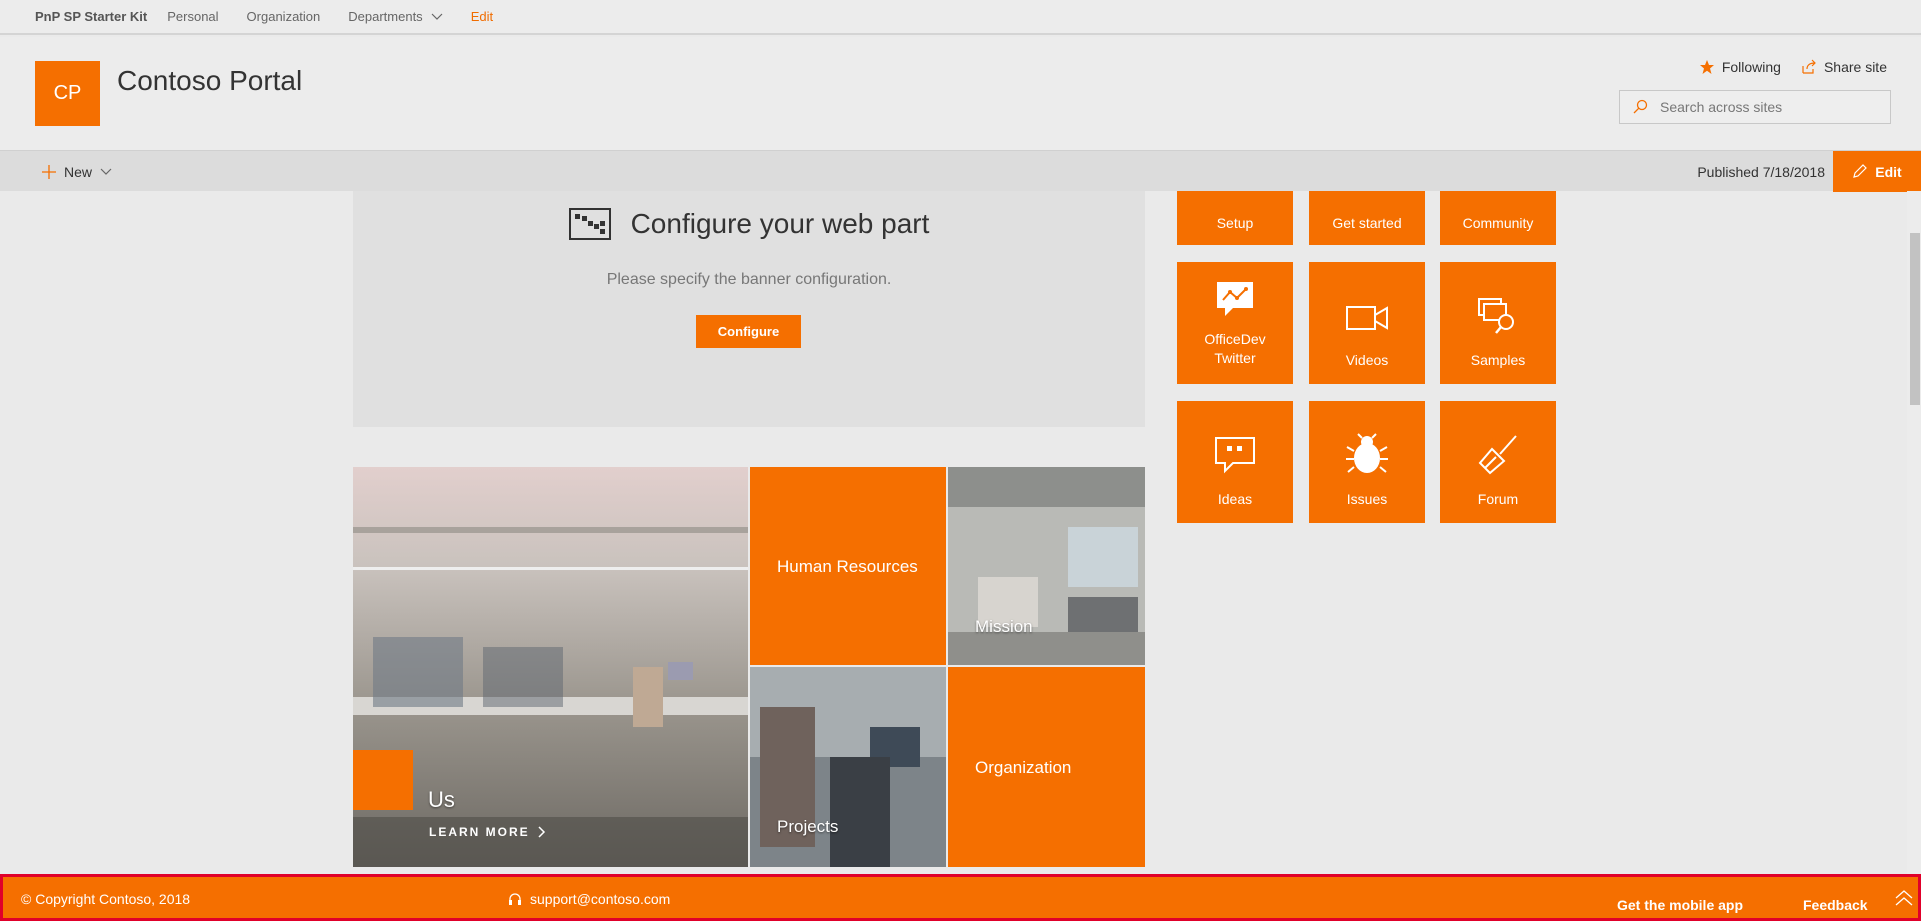  Describe the element at coordinates (748, 331) in the screenshot. I see `configure-button: Configure` at that location.